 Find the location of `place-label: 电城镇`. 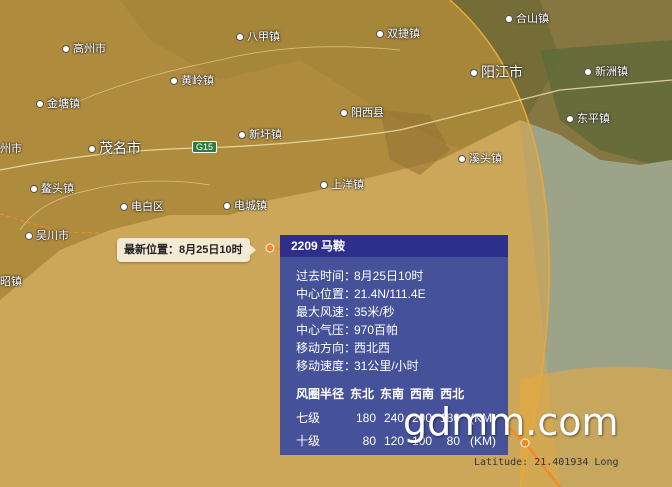

place-label: 电城镇 is located at coordinates (245, 205).